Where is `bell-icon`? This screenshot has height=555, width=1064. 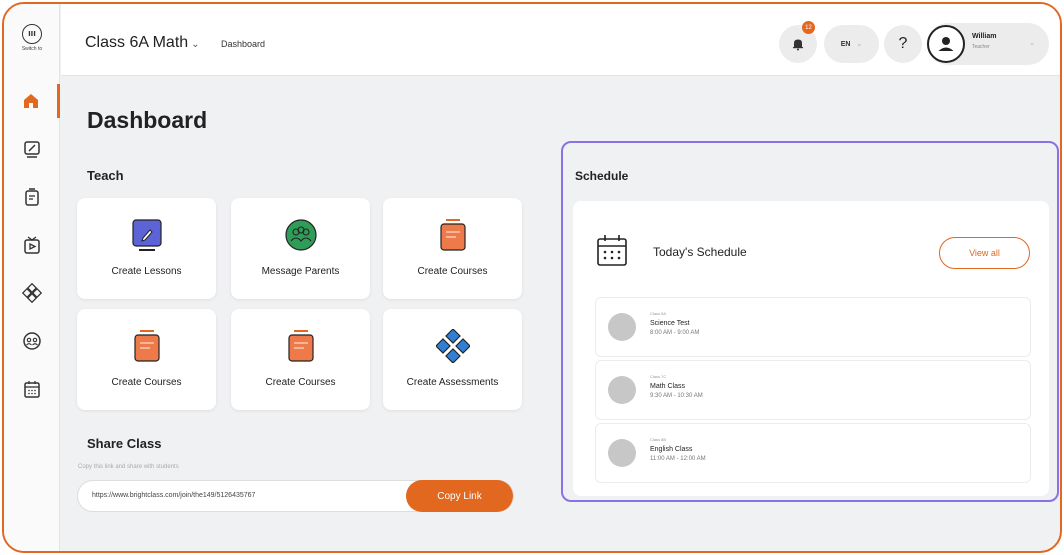 bell-icon is located at coordinates (798, 45).